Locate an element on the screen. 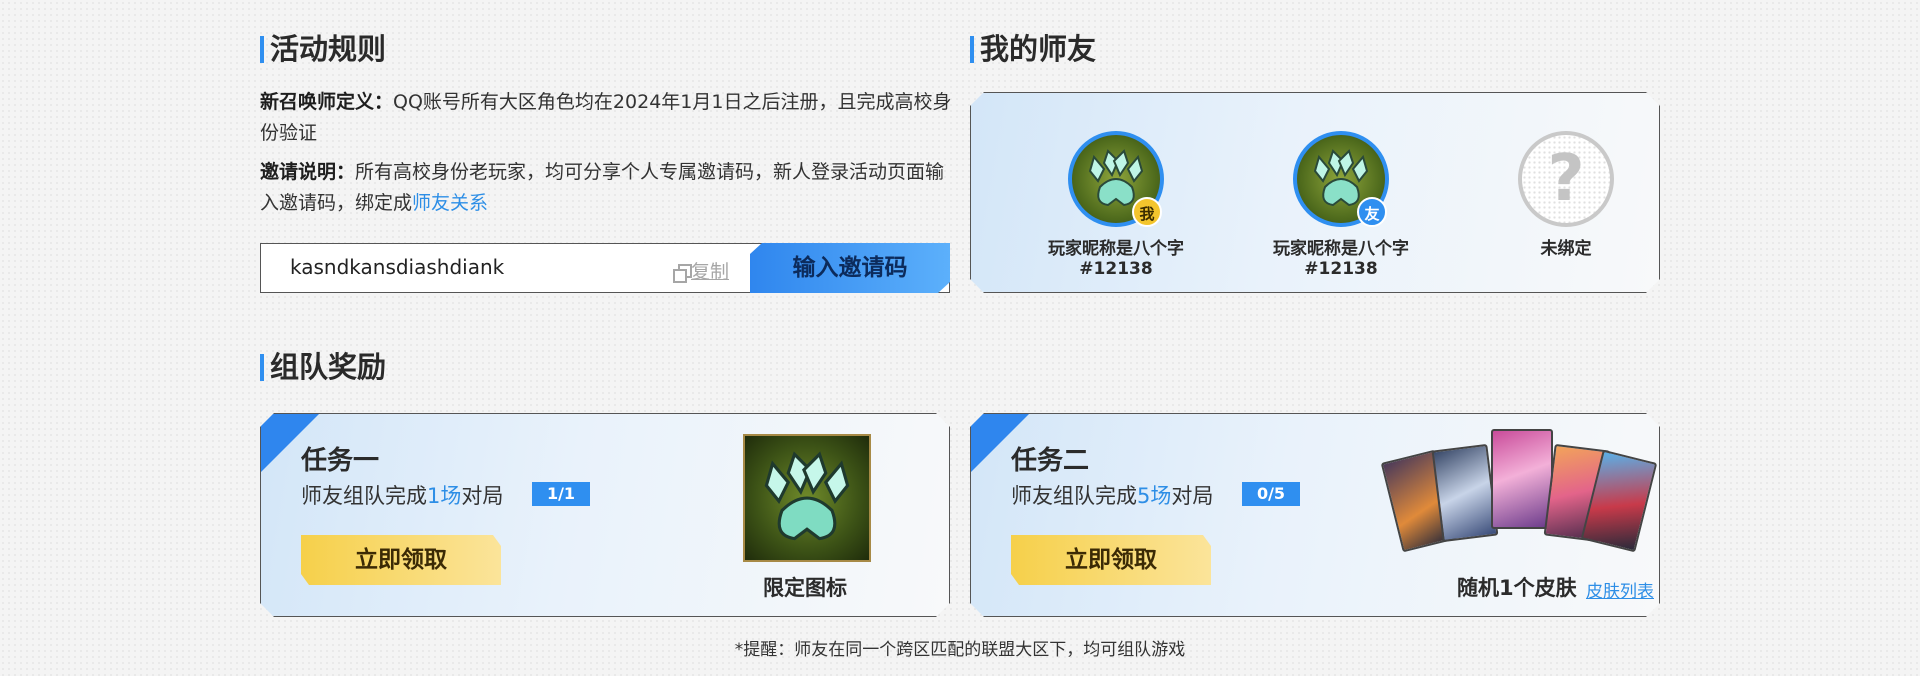 The image size is (1920, 676). task-description: 师友组队完成5场对局 is located at coordinates (1112, 495).